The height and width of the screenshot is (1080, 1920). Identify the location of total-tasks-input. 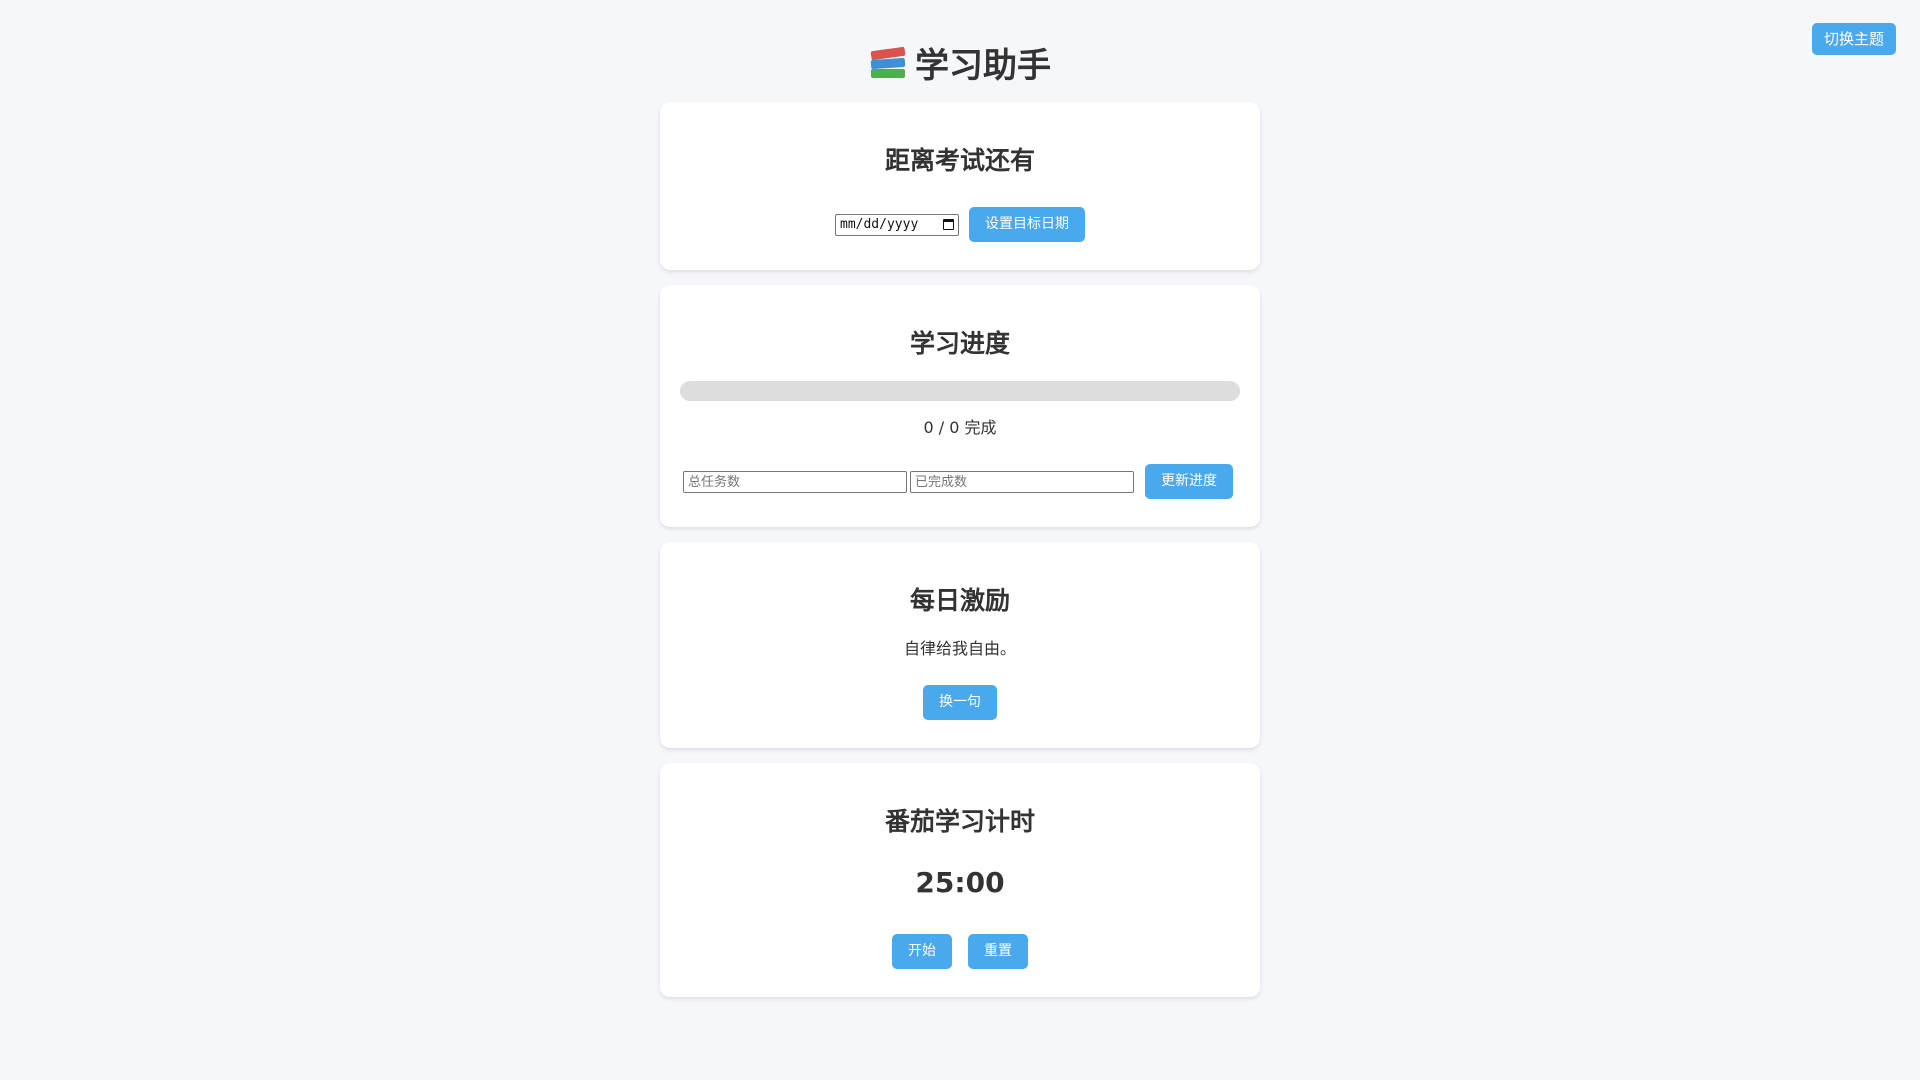
(795, 482).